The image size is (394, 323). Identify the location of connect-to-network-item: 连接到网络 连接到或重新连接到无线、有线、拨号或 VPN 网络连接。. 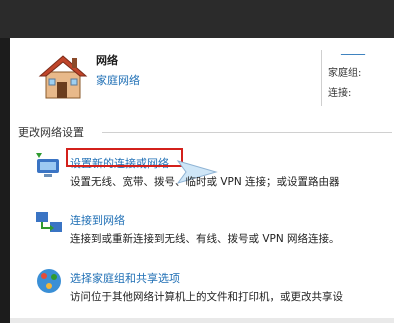
(214, 233).